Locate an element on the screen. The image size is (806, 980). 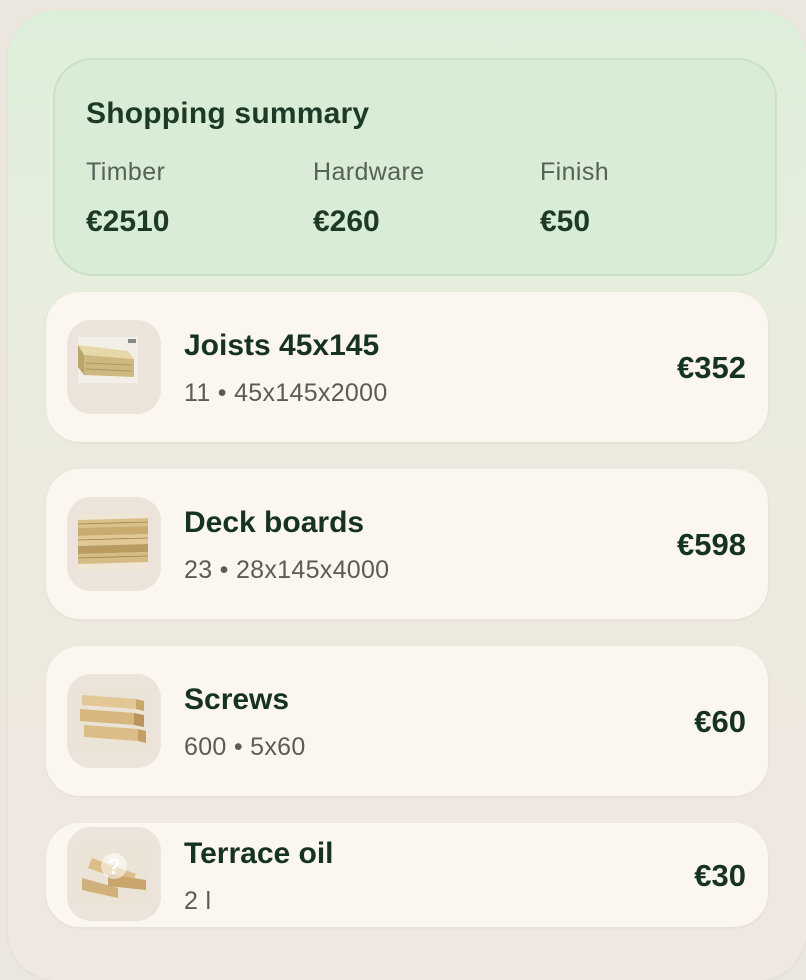
list-item: Deck boards 23 • 28x145x4000 €598 is located at coordinates (407, 544).